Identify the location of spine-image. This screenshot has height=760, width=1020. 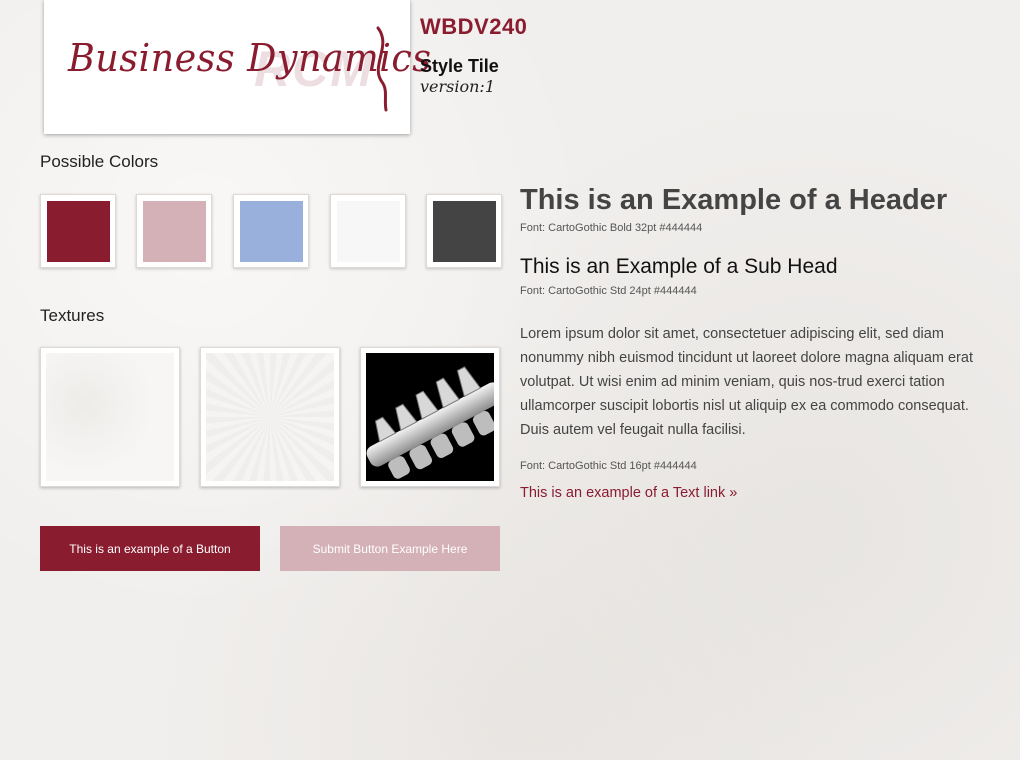
(430, 422).